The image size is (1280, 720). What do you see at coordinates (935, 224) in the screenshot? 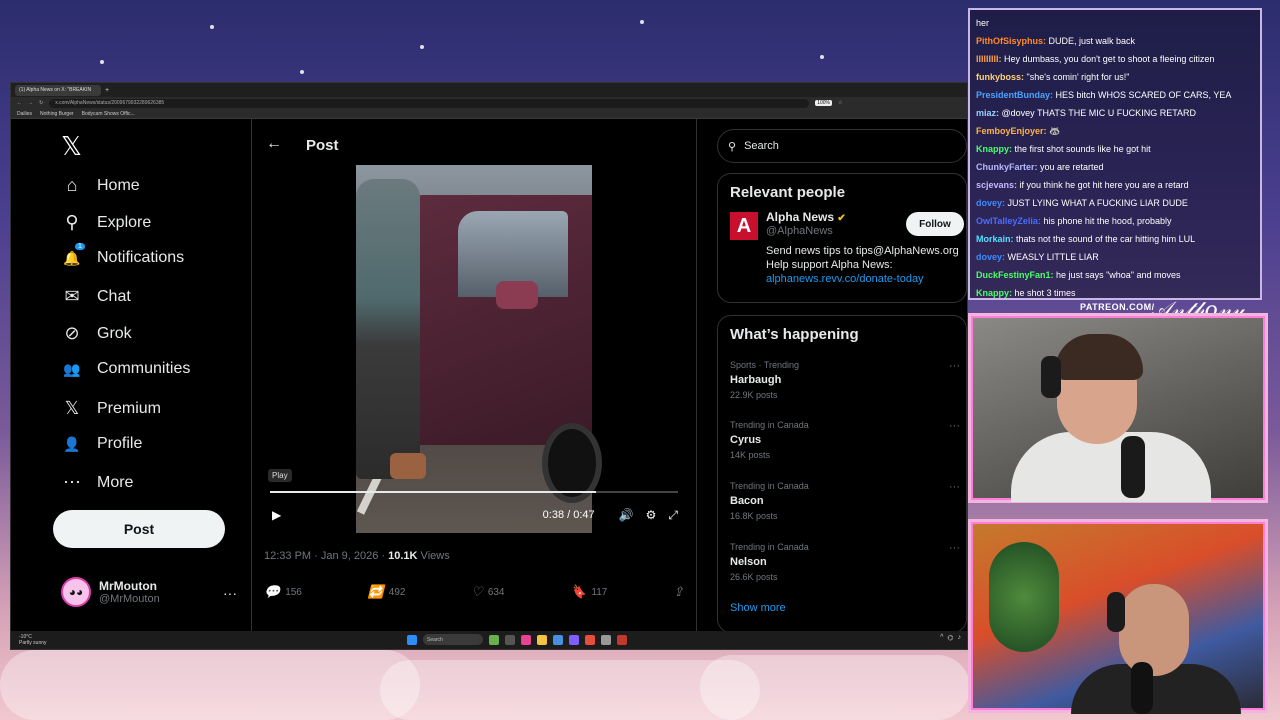
I see `follow-button: Follow` at bounding box center [935, 224].